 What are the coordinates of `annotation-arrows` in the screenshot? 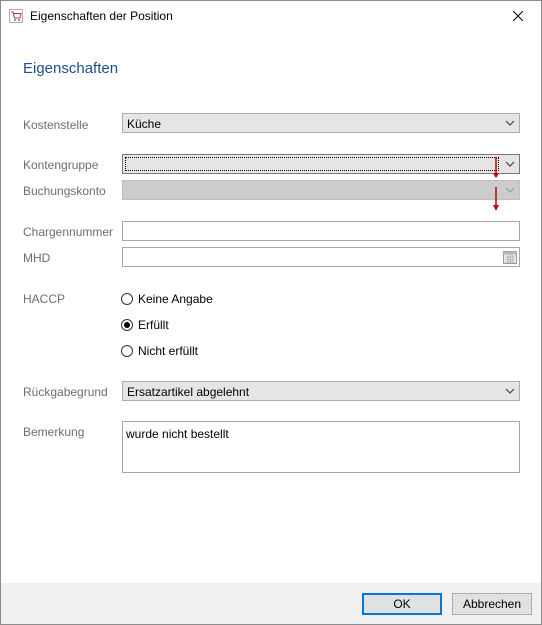 It's located at (496, 184).